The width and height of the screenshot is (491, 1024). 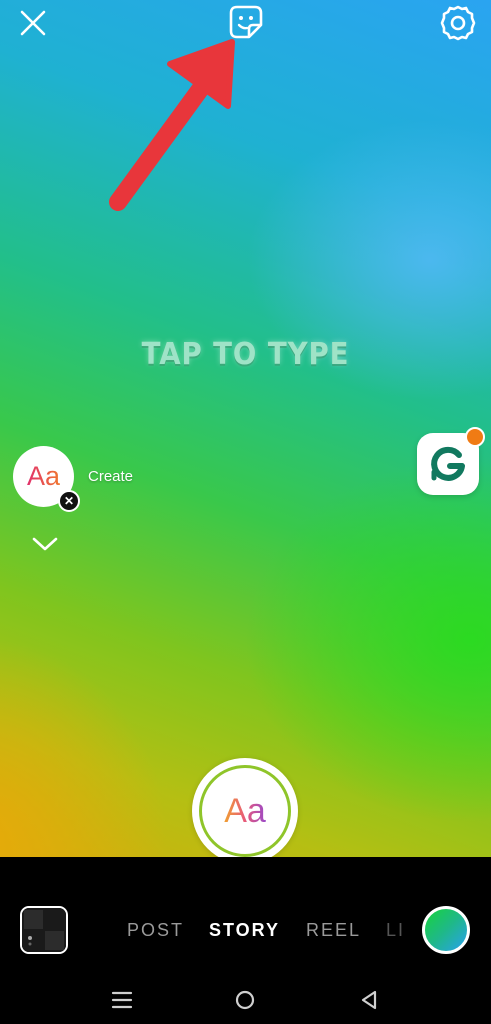 What do you see at coordinates (448, 463) in the screenshot?
I see `grammarly-g-icon` at bounding box center [448, 463].